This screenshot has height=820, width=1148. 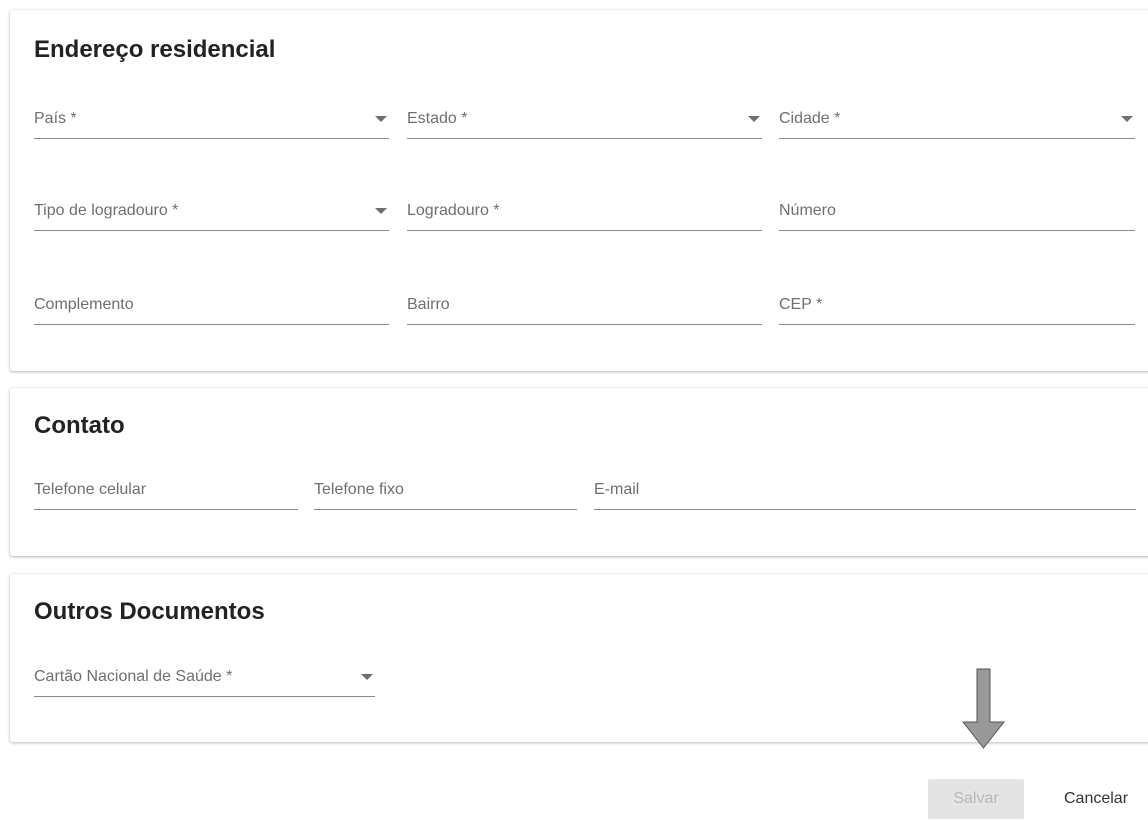 I want to click on email-label: E-mail, so click(x=617, y=489).